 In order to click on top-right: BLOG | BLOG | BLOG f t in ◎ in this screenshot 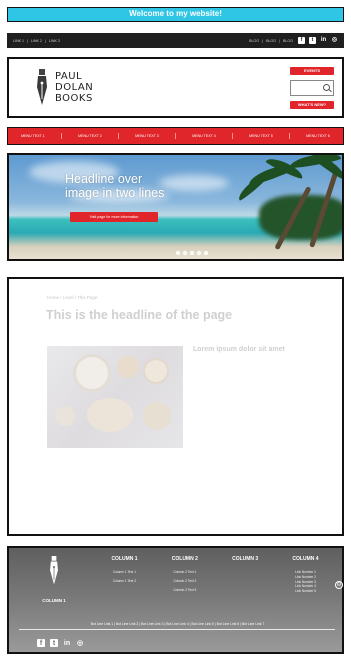, I will do `click(293, 40)`.